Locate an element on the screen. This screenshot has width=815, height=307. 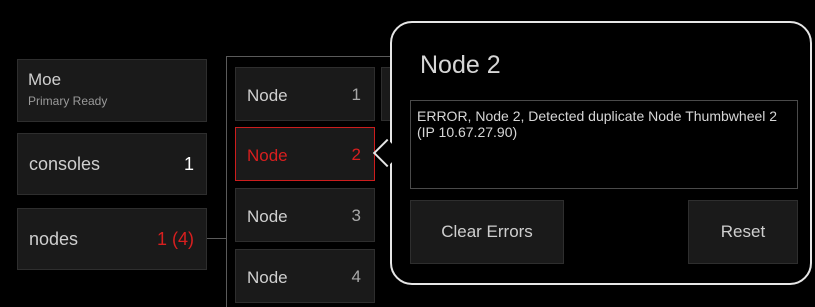
popup-title: Node 2 is located at coordinates (460, 65).